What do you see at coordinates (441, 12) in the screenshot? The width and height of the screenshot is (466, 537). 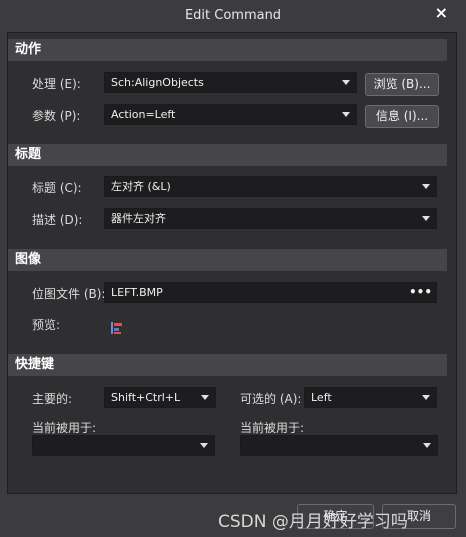 I see `close-icon: ×` at bounding box center [441, 12].